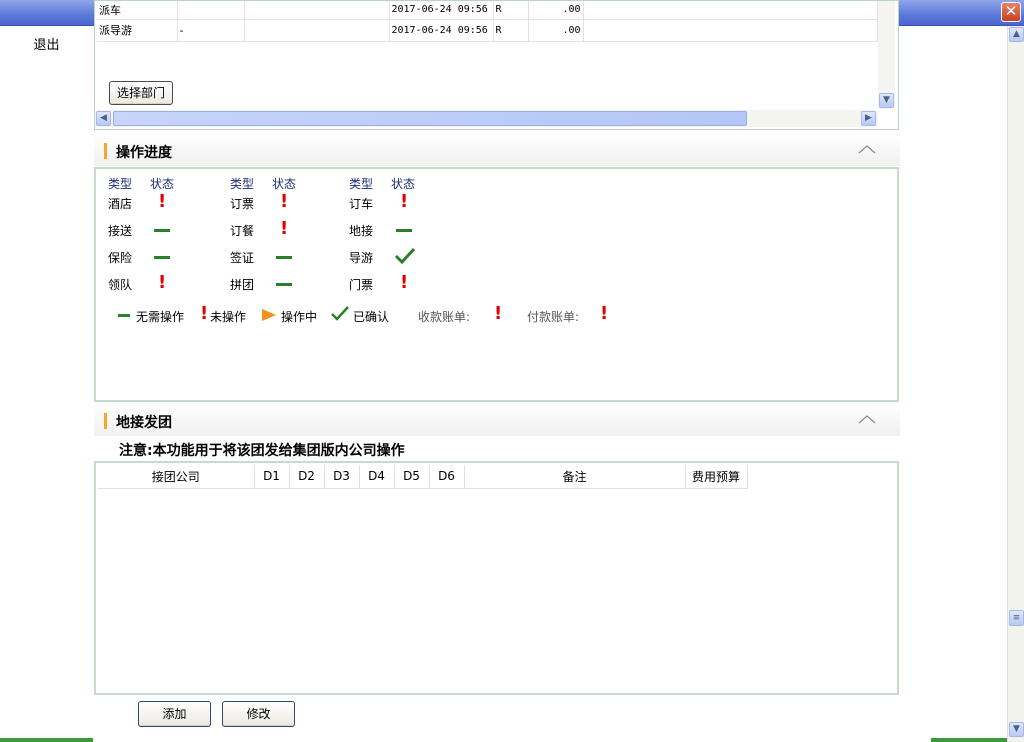 This screenshot has width=1024, height=742. What do you see at coordinates (361, 258) in the screenshot?
I see `progress-item-guide: 导游` at bounding box center [361, 258].